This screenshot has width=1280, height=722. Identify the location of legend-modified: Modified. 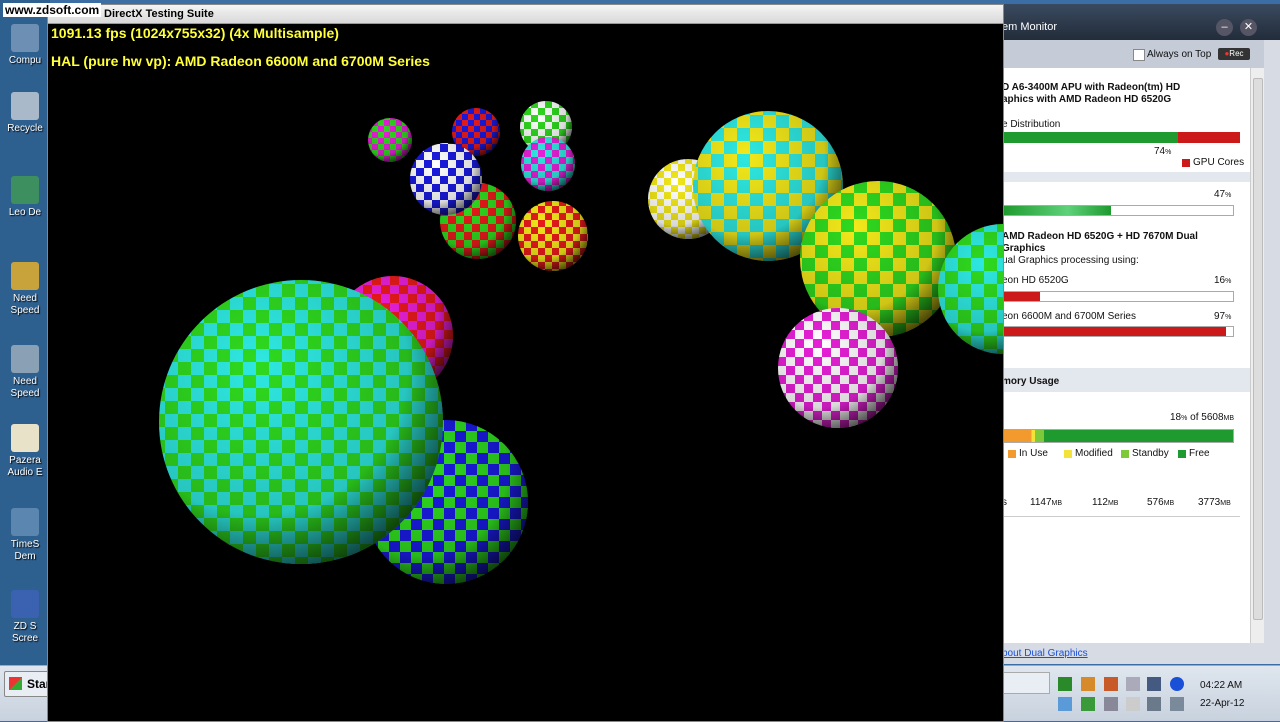
(1094, 453).